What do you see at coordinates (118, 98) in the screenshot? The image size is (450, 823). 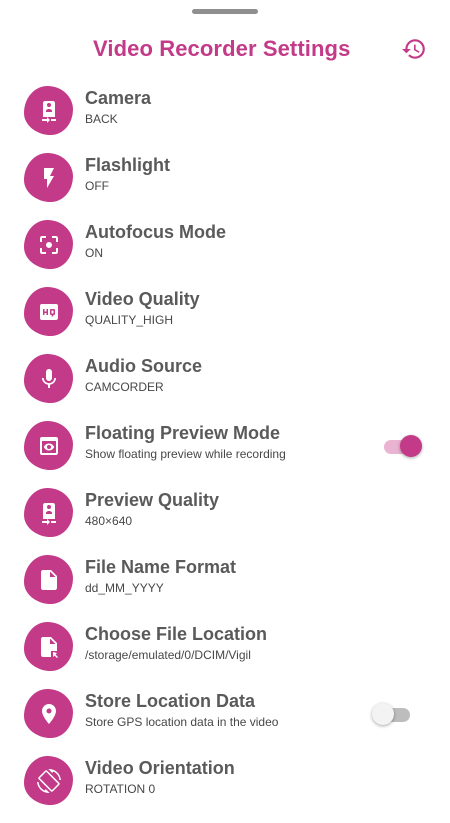 I see `setting-label: Camera` at bounding box center [118, 98].